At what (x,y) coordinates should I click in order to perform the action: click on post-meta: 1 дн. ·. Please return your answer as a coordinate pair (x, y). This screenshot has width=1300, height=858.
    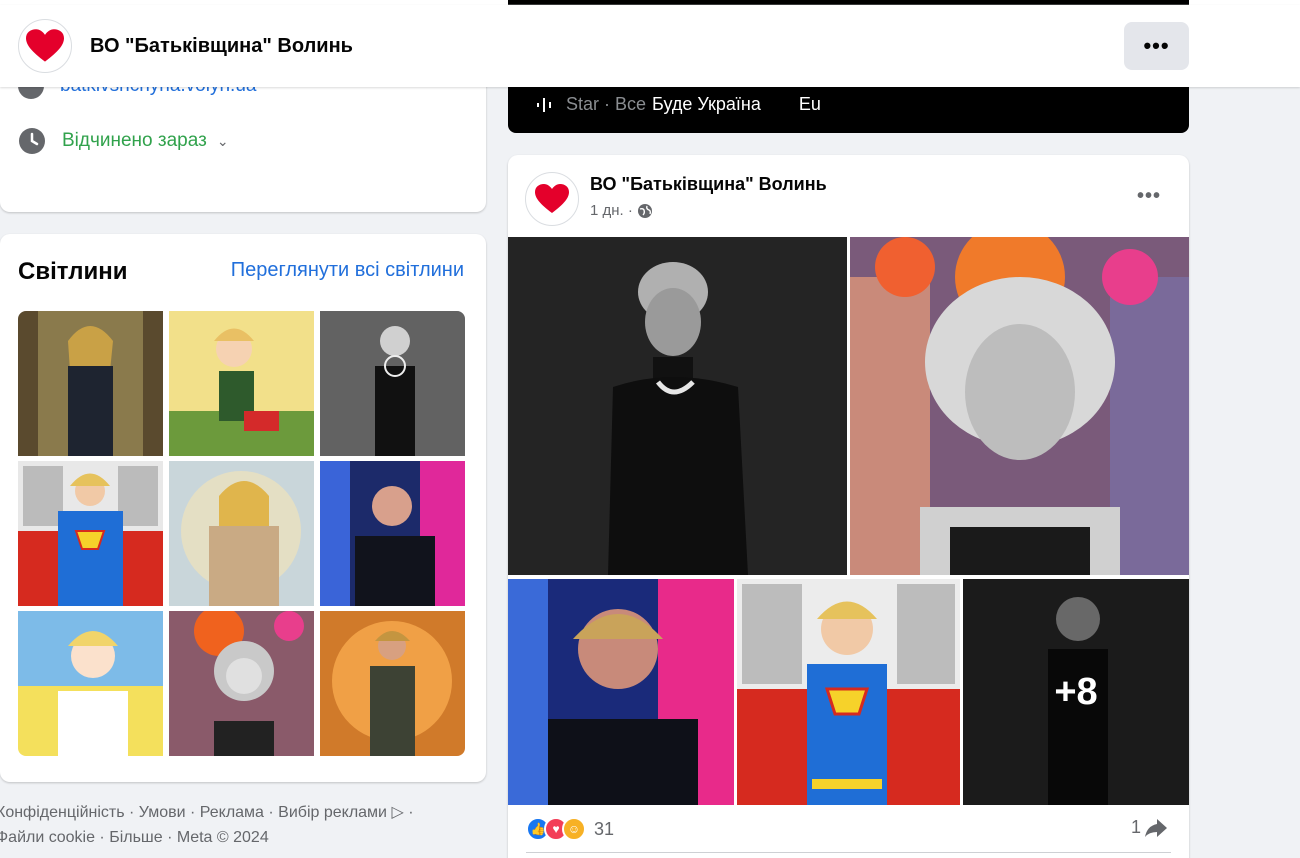
    Looking at the image, I should click on (621, 210).